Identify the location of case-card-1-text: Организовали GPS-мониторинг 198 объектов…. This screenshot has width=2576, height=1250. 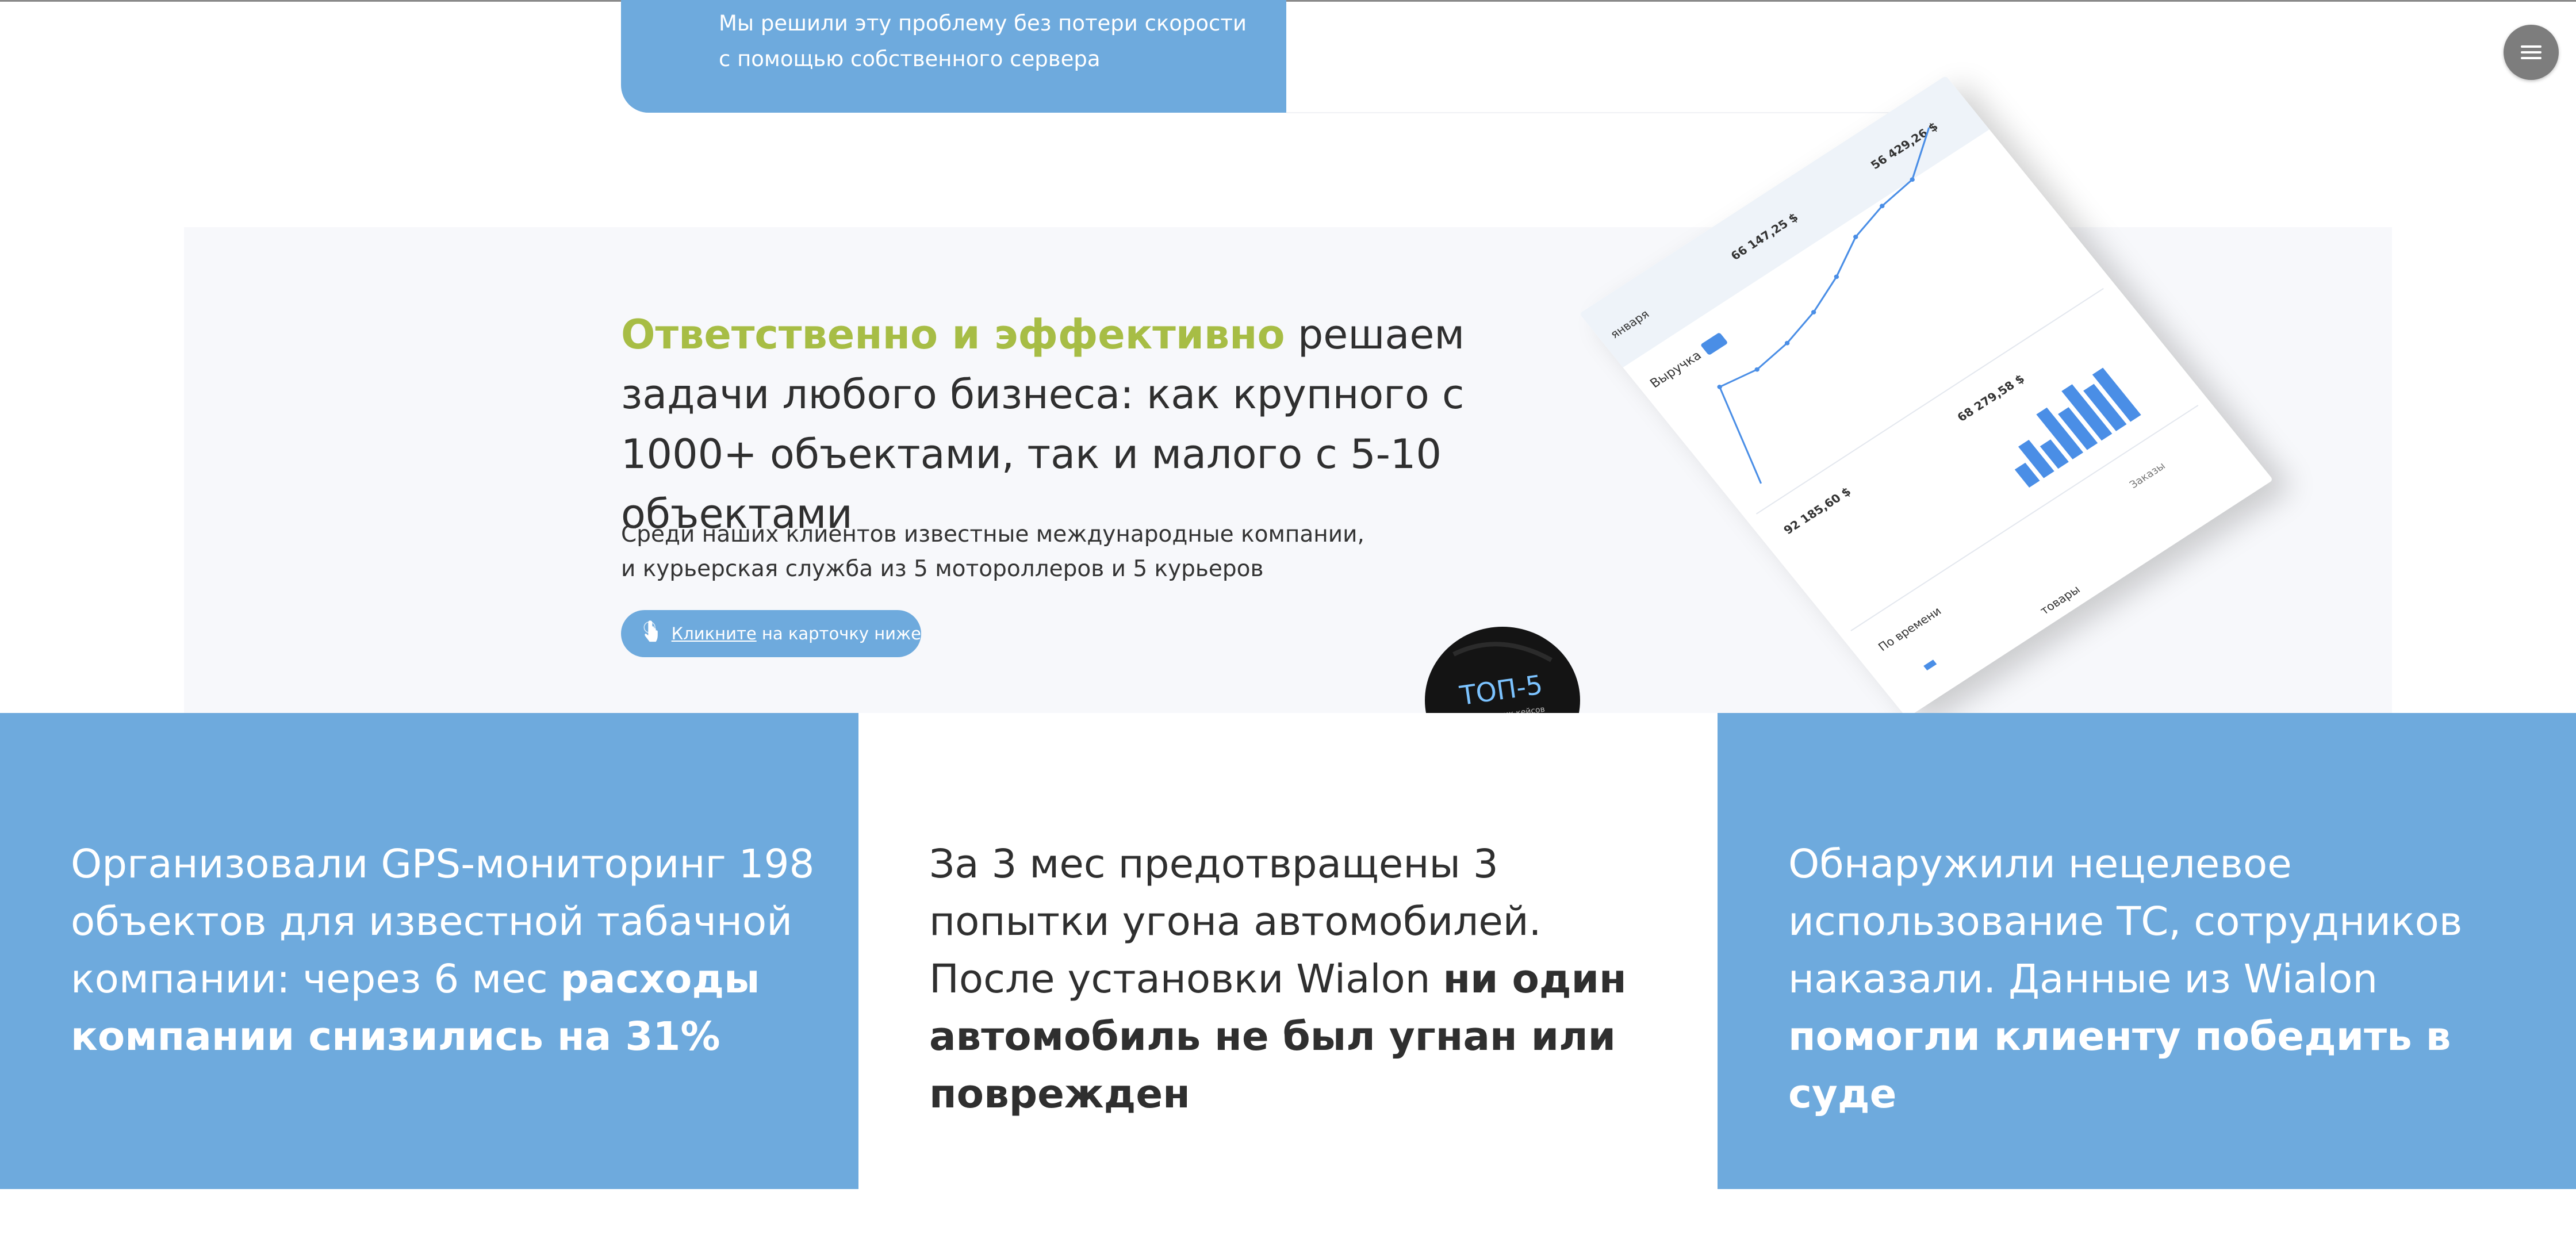
(444, 950).